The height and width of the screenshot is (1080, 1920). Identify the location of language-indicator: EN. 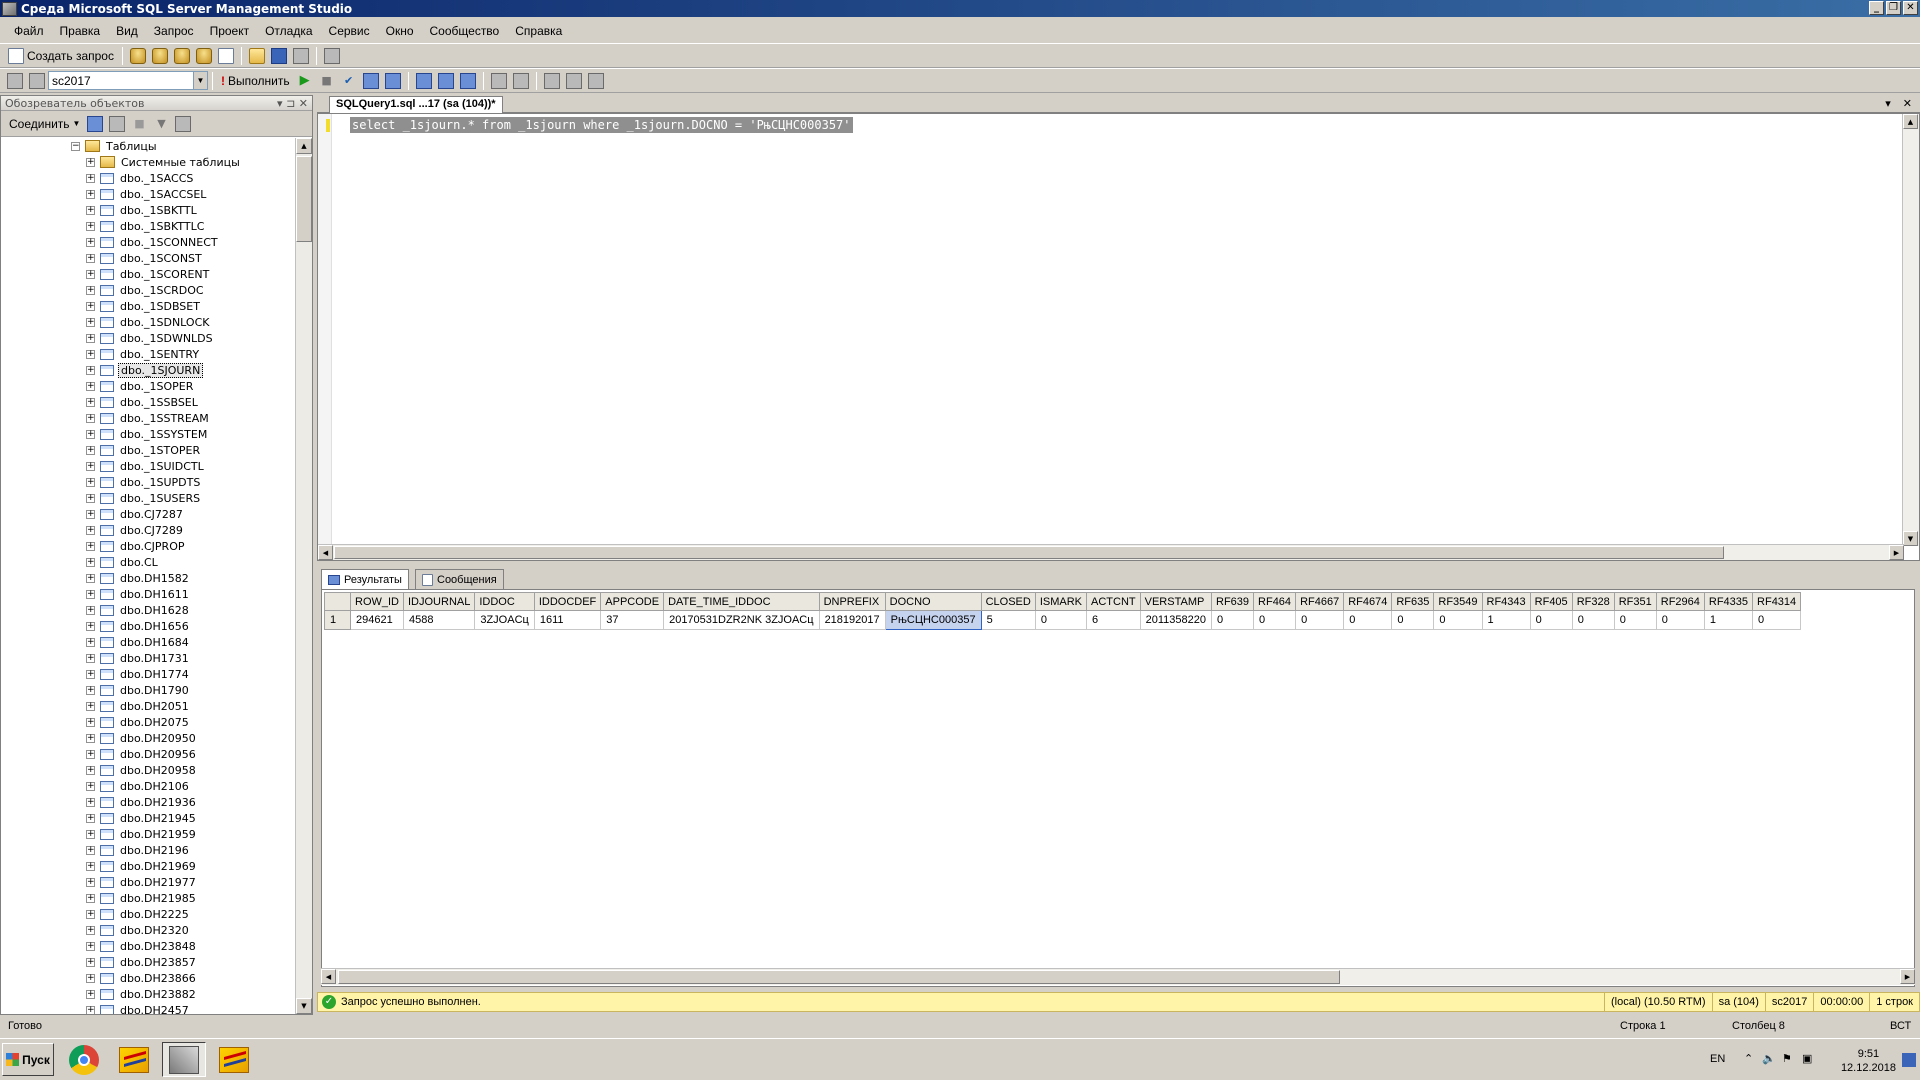
(1717, 1059).